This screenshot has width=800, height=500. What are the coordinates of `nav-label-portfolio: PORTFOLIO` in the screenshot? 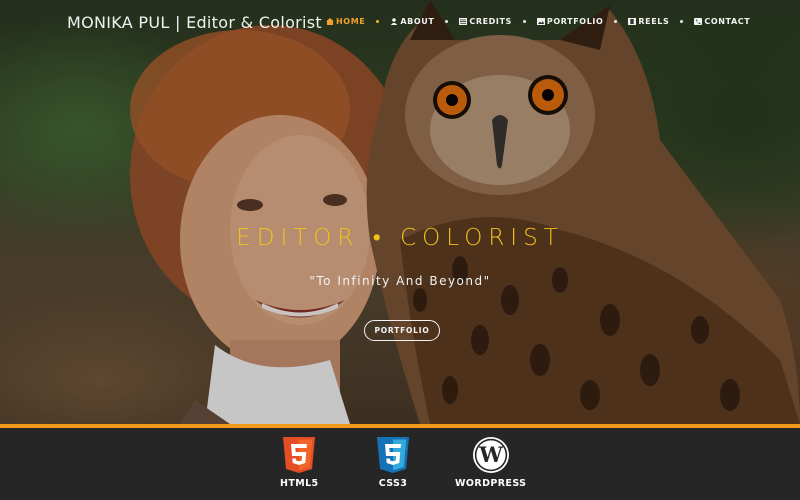 It's located at (575, 21).